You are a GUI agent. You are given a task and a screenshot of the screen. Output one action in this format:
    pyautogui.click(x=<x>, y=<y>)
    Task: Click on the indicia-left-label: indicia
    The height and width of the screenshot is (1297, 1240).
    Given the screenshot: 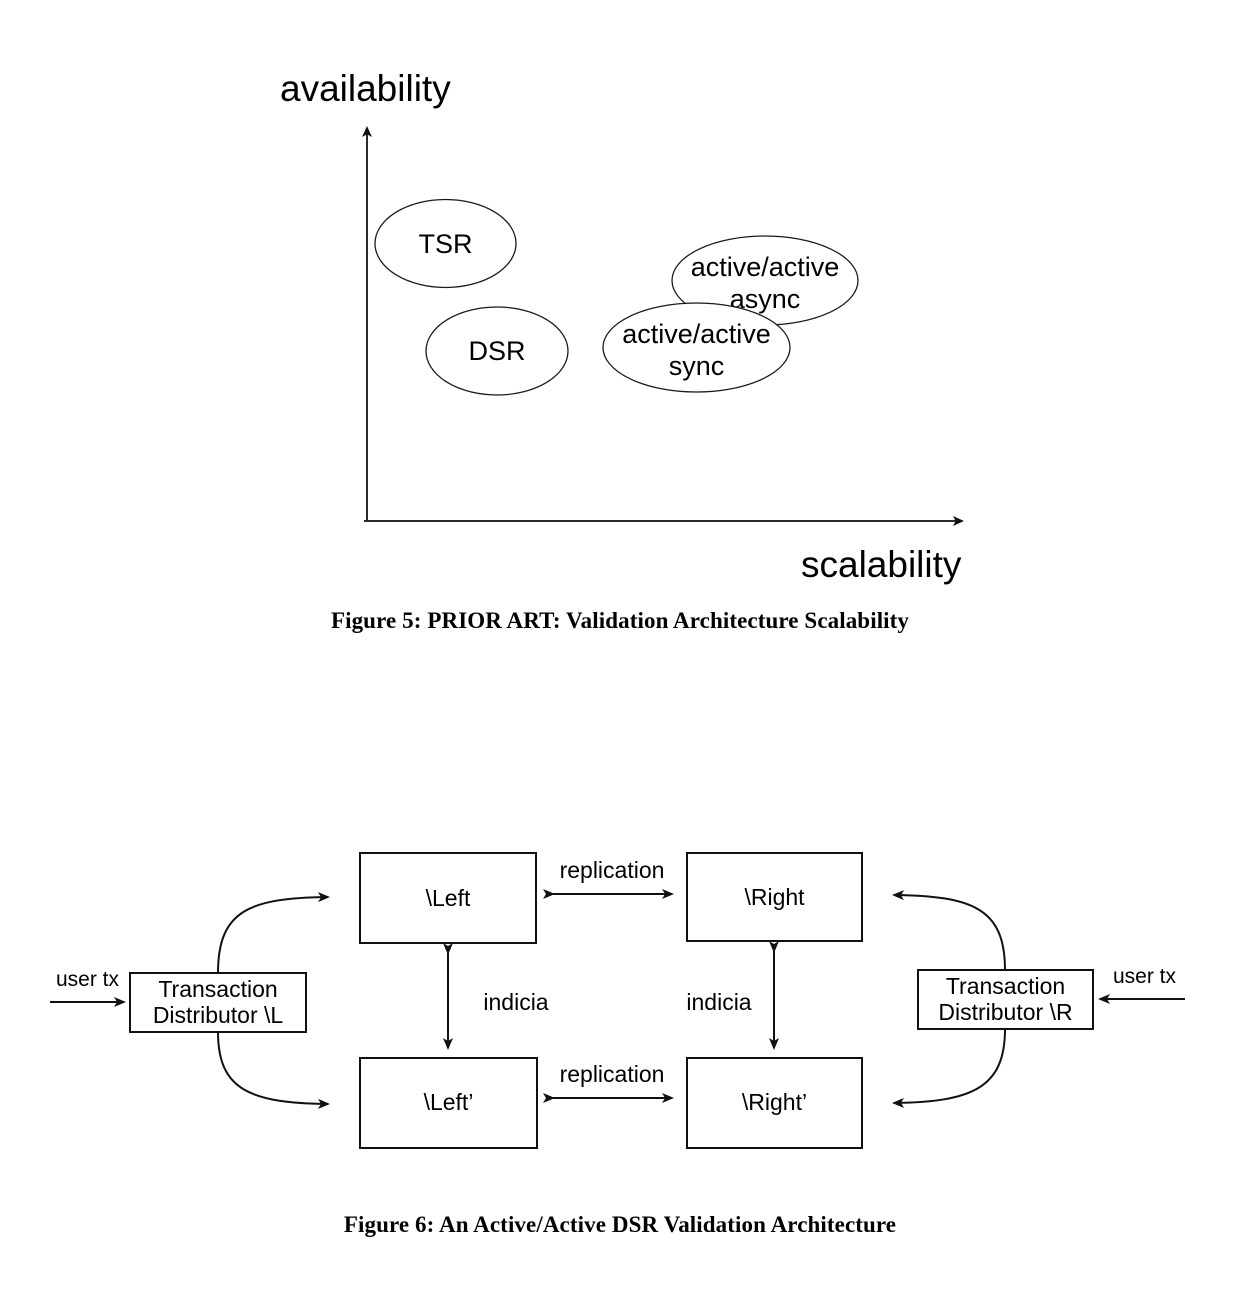 What is the action you would take?
    pyautogui.click(x=515, y=1002)
    